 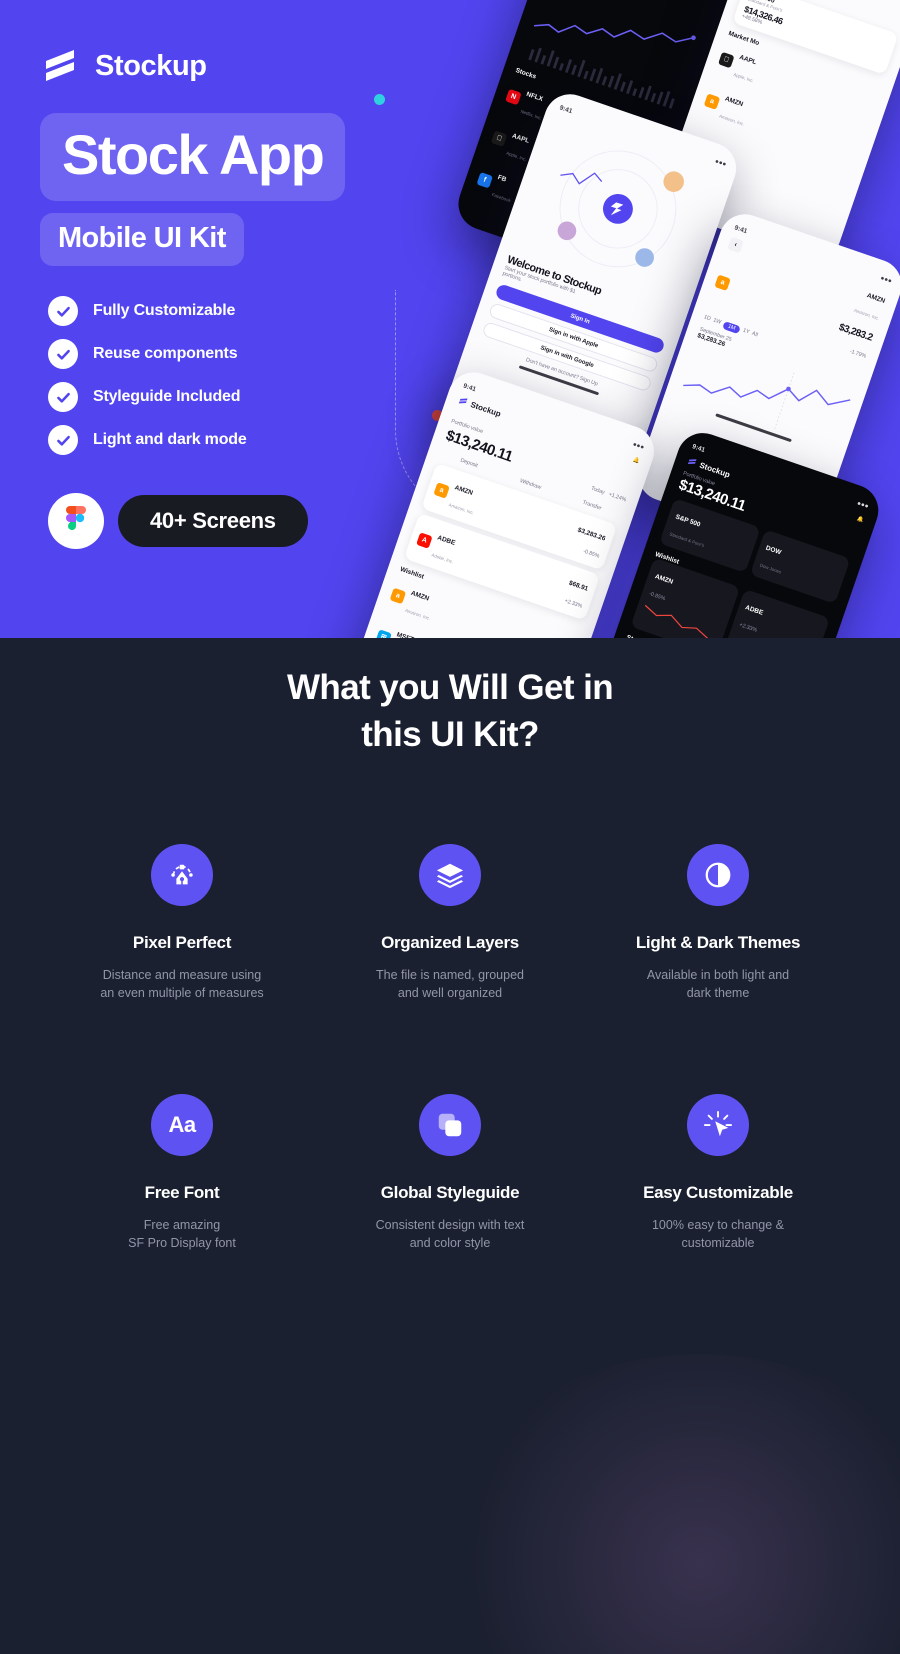 What do you see at coordinates (773, 550) in the screenshot?
I see `dow-label: DOW` at bounding box center [773, 550].